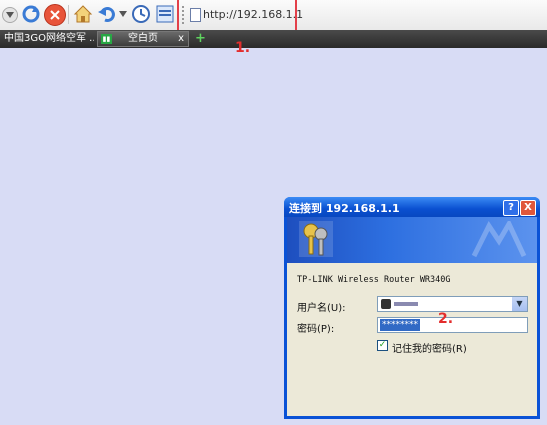  Describe the element at coordinates (316, 329) in the screenshot. I see `password-label: 密码(P):` at that location.